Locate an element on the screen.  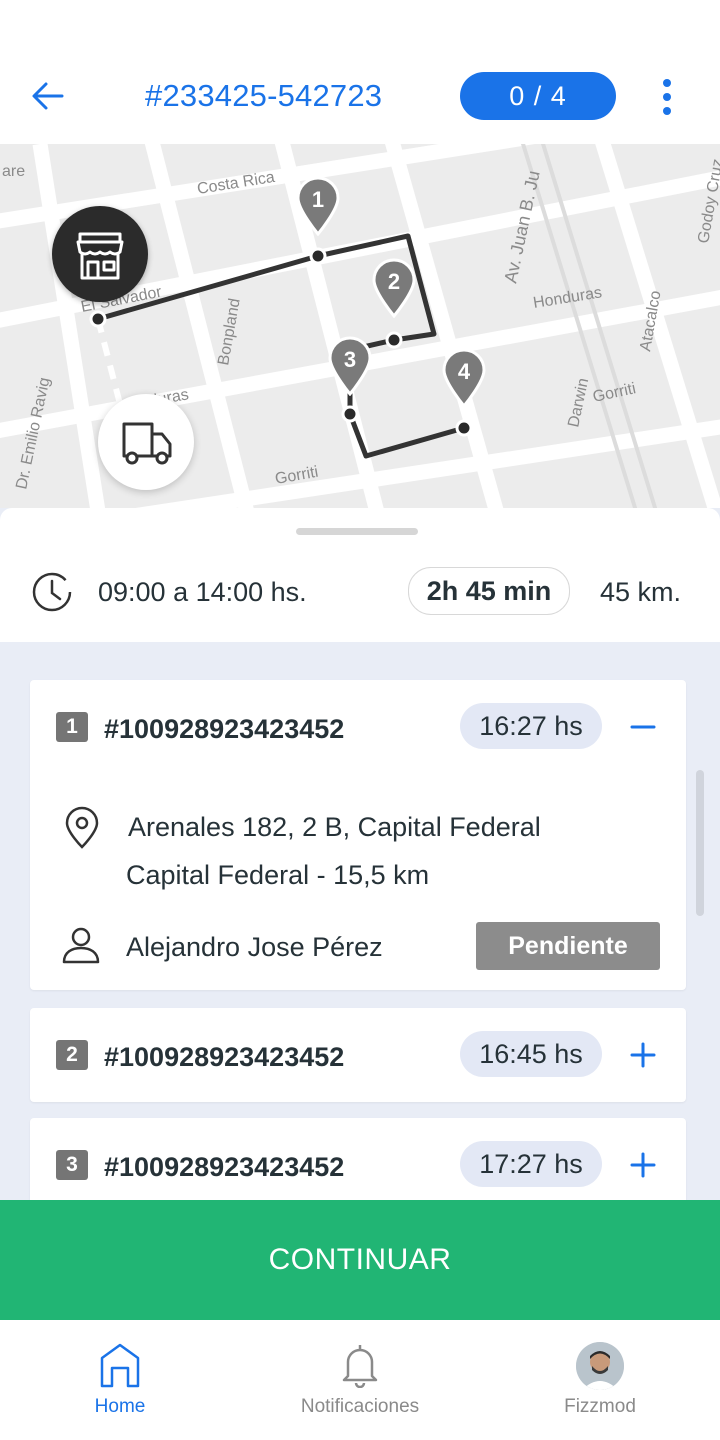
nav-item-notifications: Notificaciones is located at coordinates (360, 1380).